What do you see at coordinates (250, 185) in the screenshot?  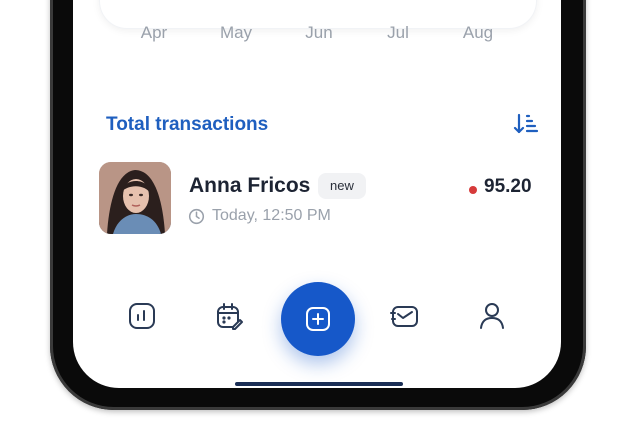 I see `transaction-name: Anna Fricos` at bounding box center [250, 185].